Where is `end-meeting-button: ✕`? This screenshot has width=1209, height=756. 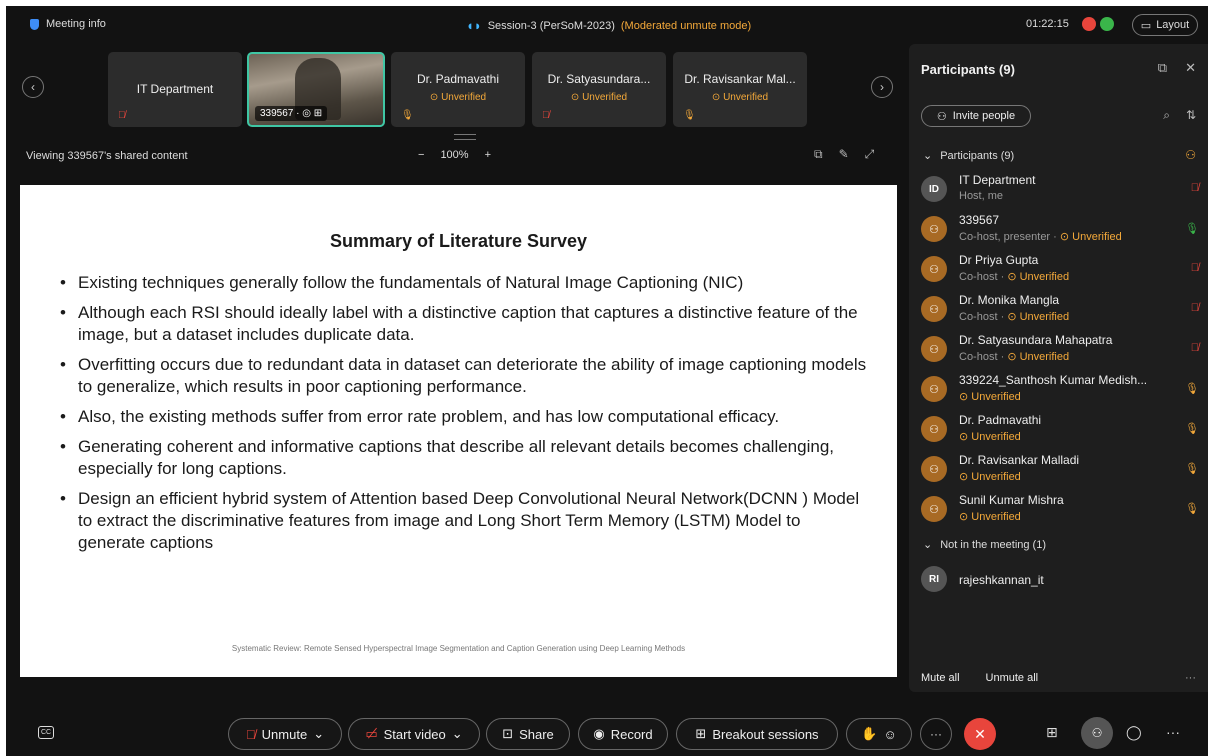
end-meeting-button: ✕ is located at coordinates (980, 734).